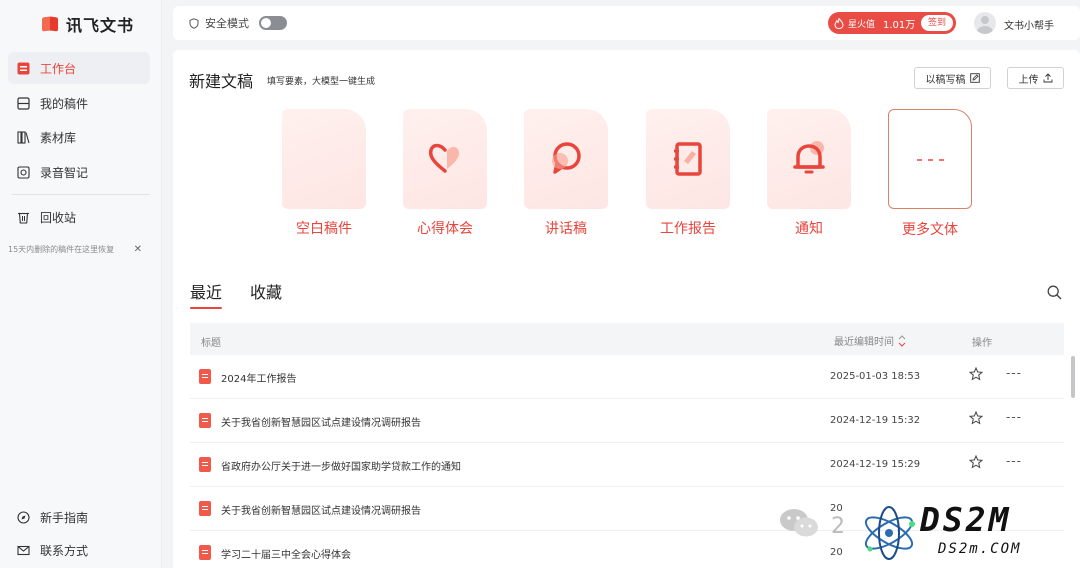 The image size is (1080, 568). I want to click on row-time: 2025-01-03 18:53, so click(875, 376).